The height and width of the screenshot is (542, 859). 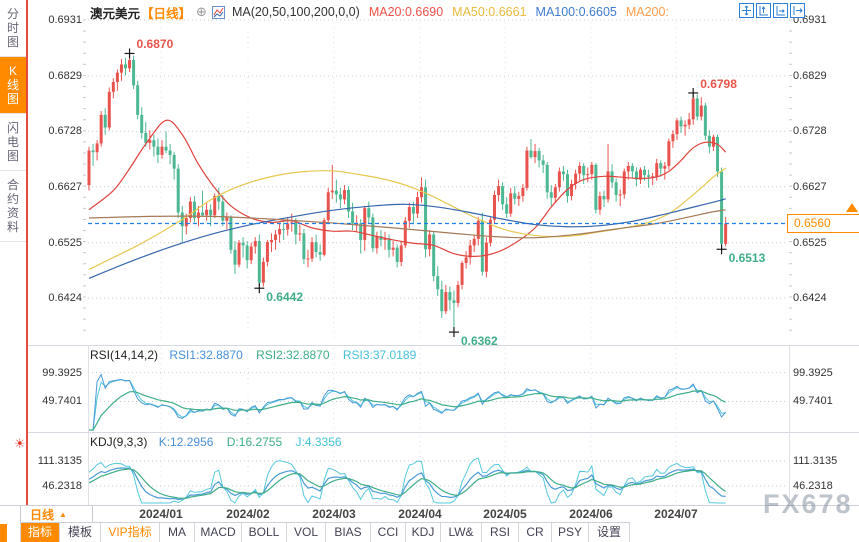 I want to click on kdj-k-value: K:12.2956, so click(x=186, y=442).